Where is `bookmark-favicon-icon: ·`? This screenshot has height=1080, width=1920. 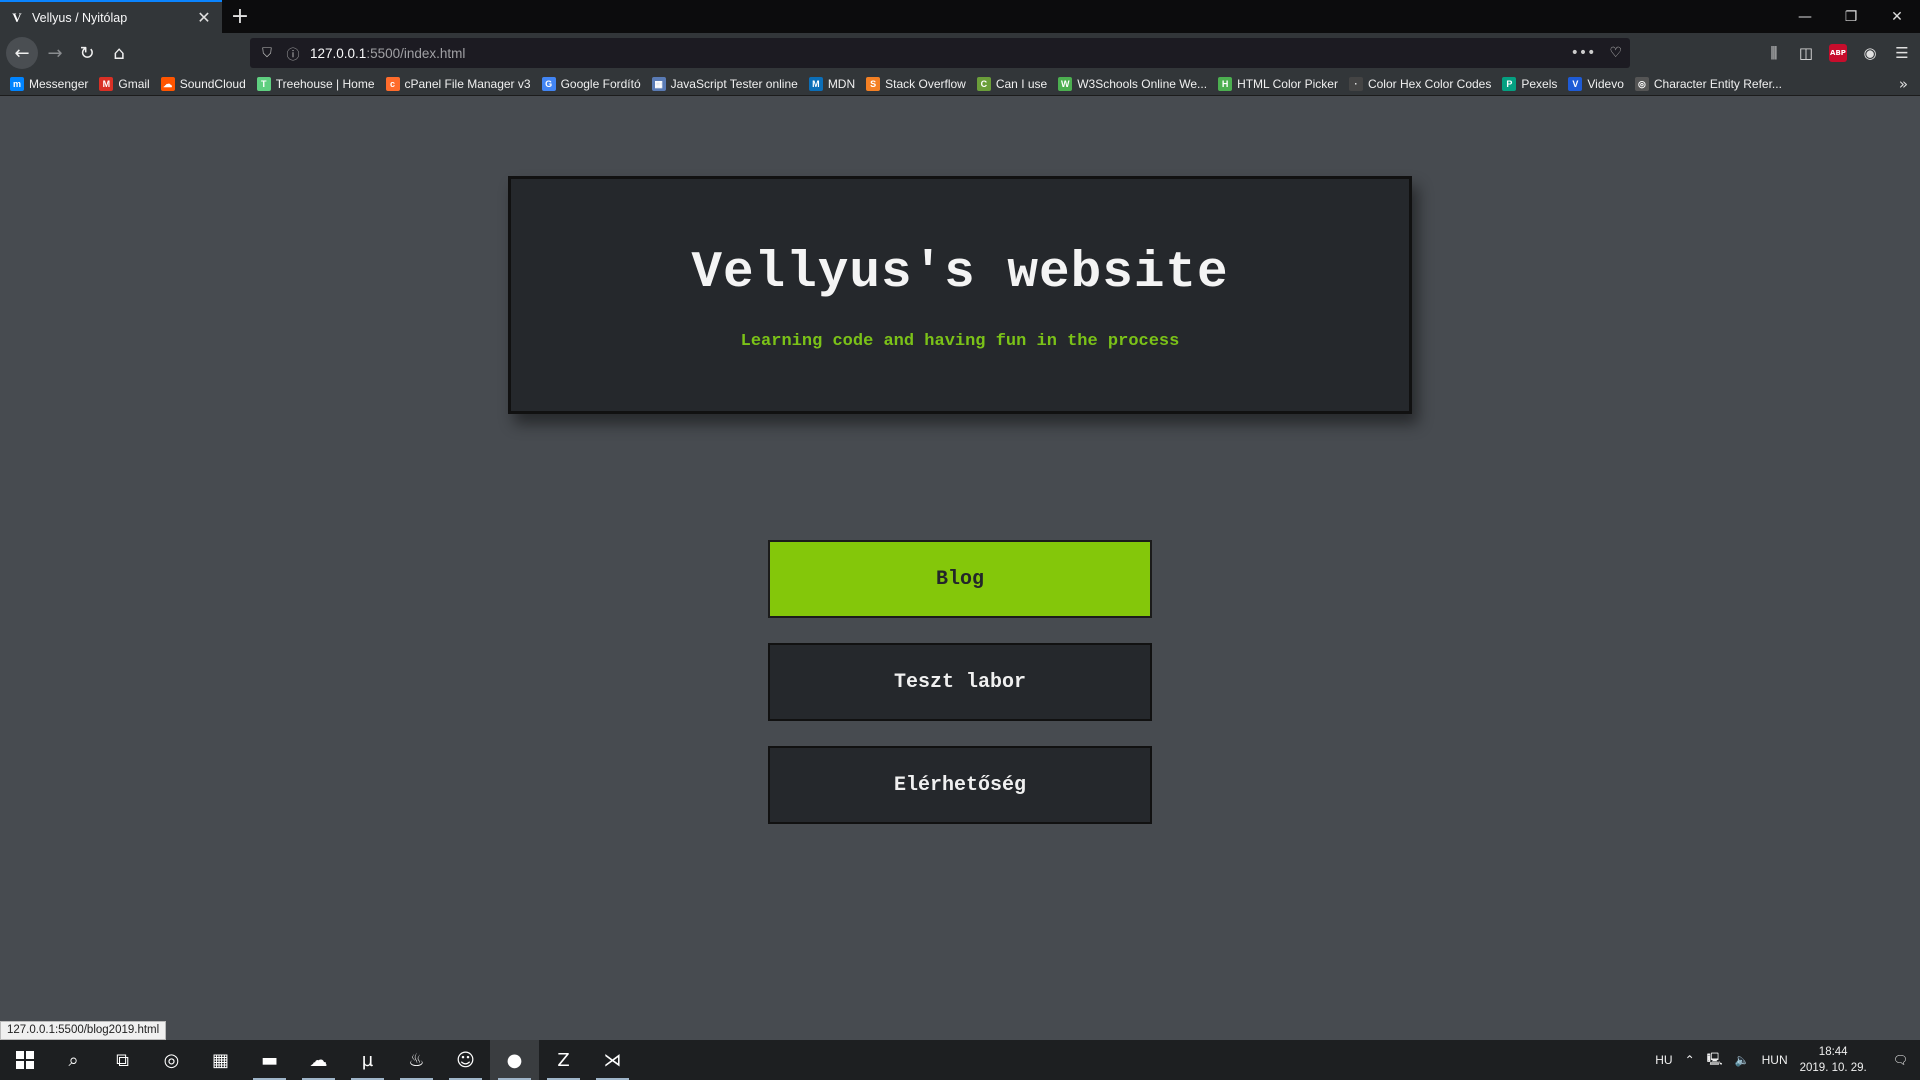 bookmark-favicon-icon: · is located at coordinates (1355, 84).